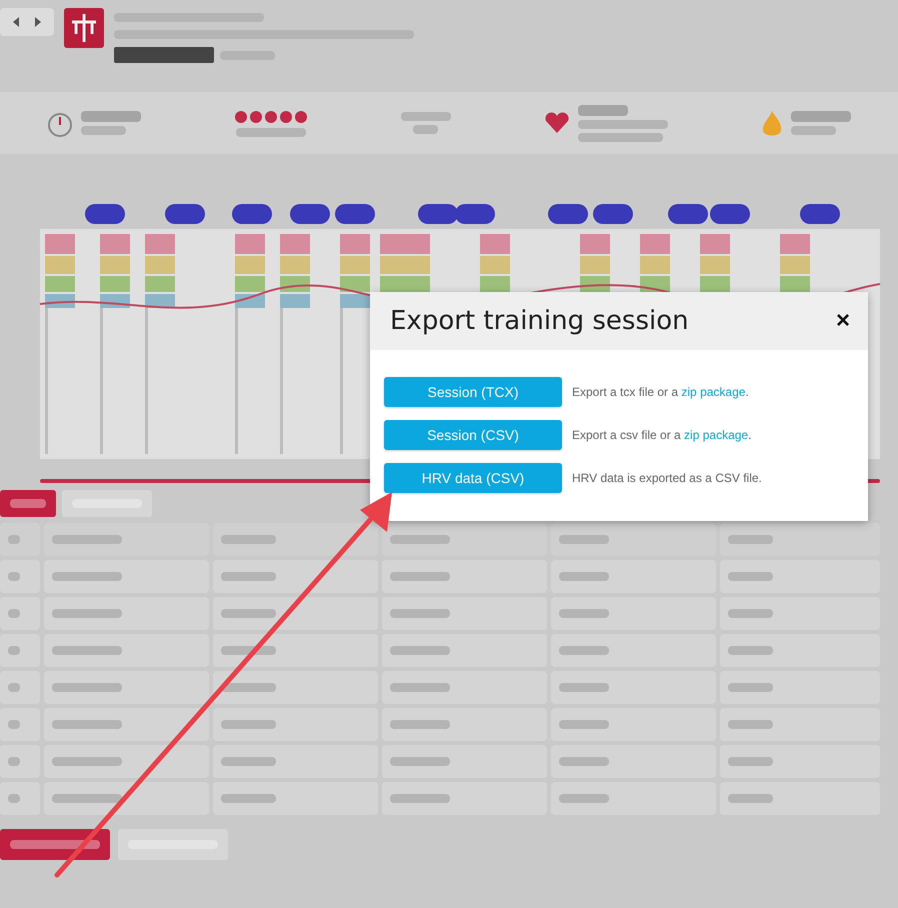  What do you see at coordinates (557, 123) in the screenshot?
I see `heart-icon` at bounding box center [557, 123].